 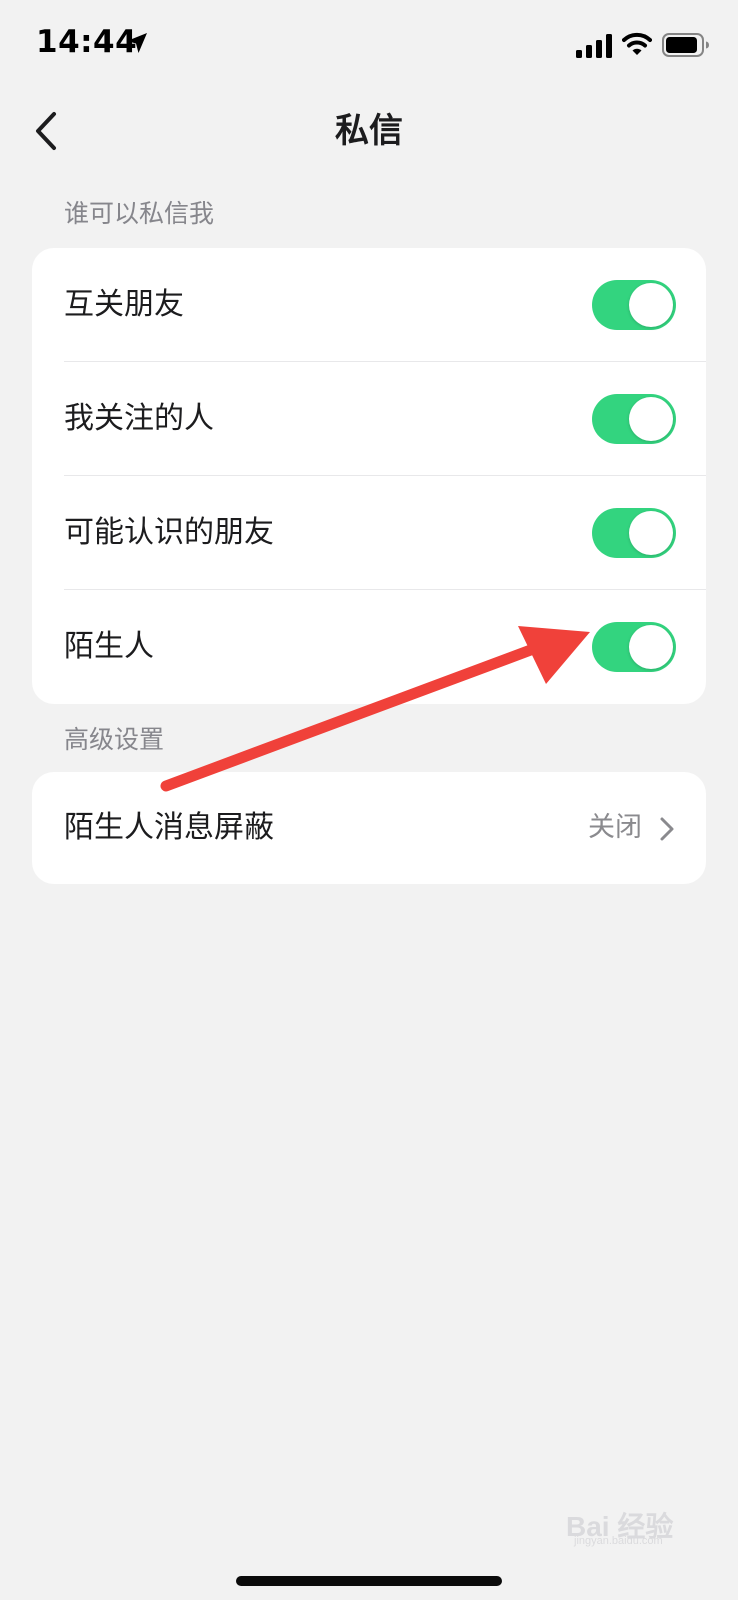 What do you see at coordinates (369, 419) in the screenshot?
I see `row-people-i-follow: 我关注的人` at bounding box center [369, 419].